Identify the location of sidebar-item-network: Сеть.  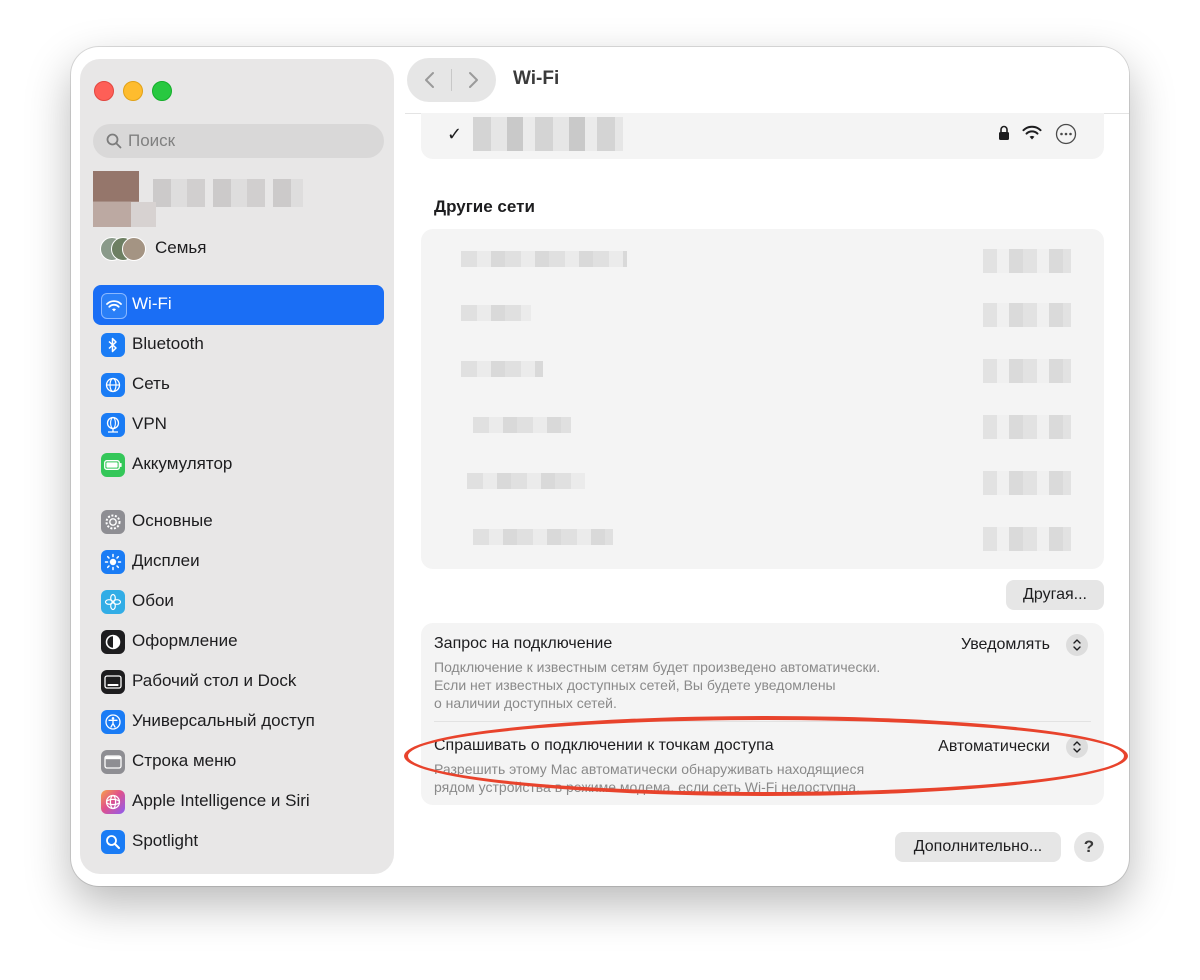
(238, 385).